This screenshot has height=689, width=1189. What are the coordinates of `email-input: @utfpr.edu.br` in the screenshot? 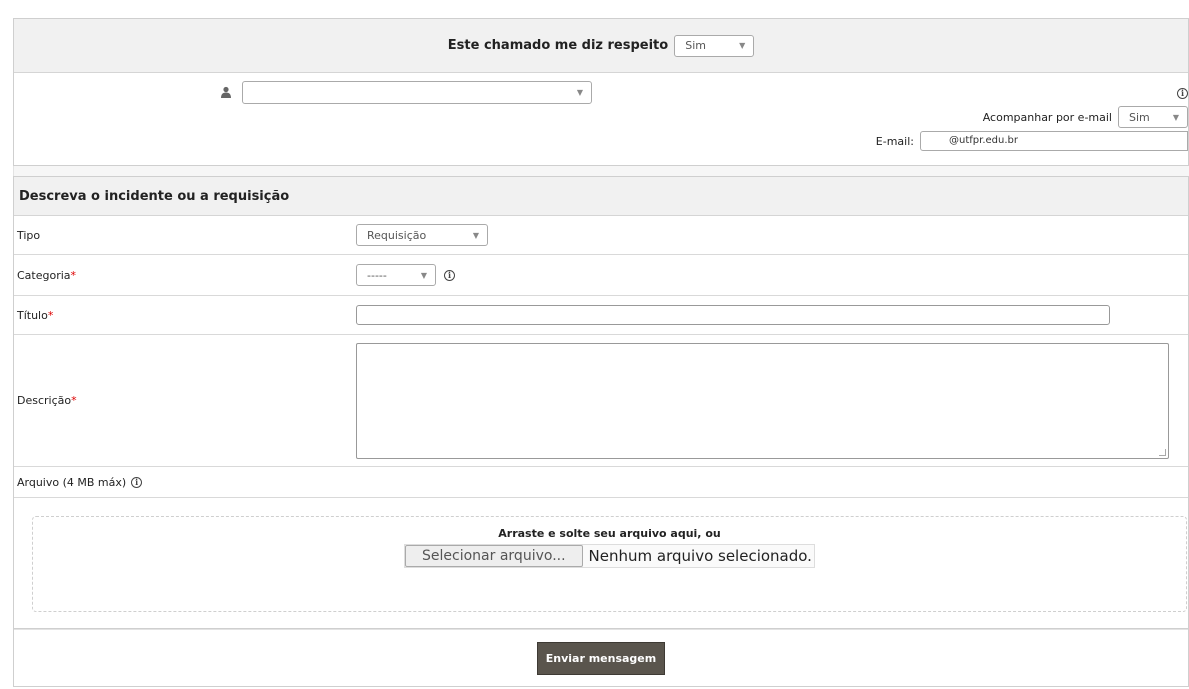 It's located at (1054, 141).